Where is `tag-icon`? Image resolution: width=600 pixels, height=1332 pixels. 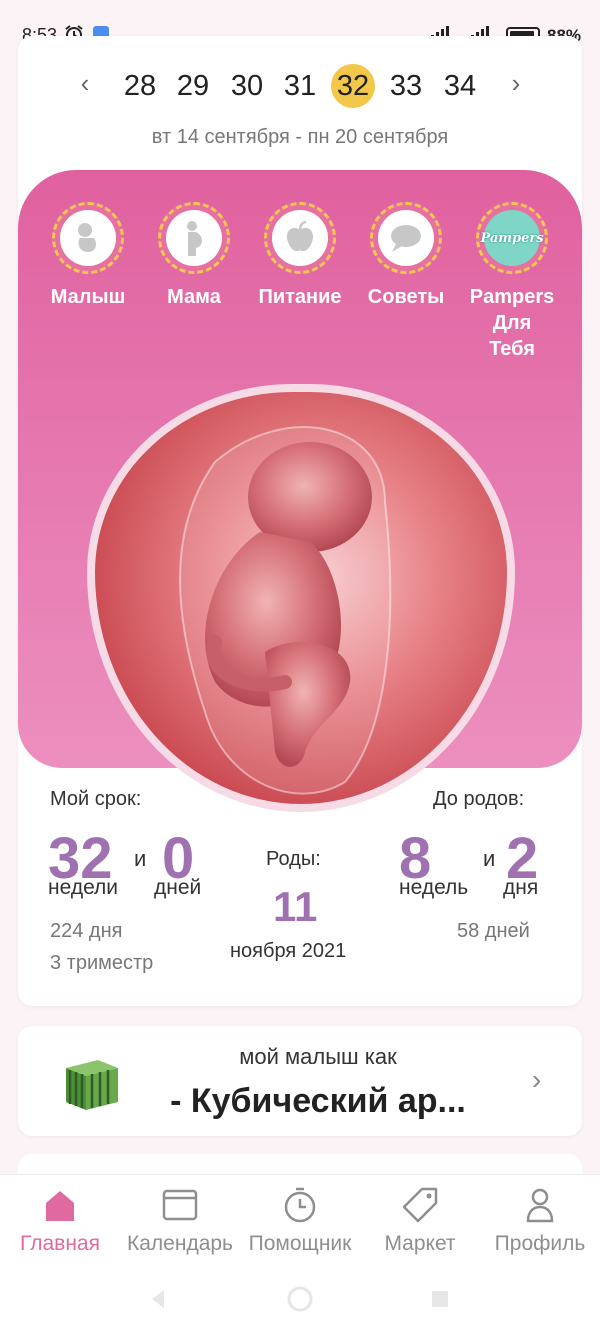 tag-icon is located at coordinates (420, 1205).